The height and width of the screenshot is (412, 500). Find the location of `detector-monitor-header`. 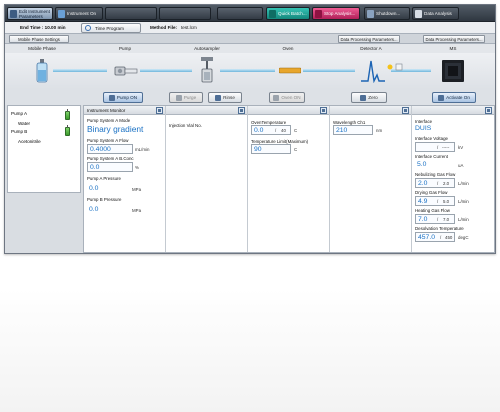

detector-monitor-header is located at coordinates (370, 110).